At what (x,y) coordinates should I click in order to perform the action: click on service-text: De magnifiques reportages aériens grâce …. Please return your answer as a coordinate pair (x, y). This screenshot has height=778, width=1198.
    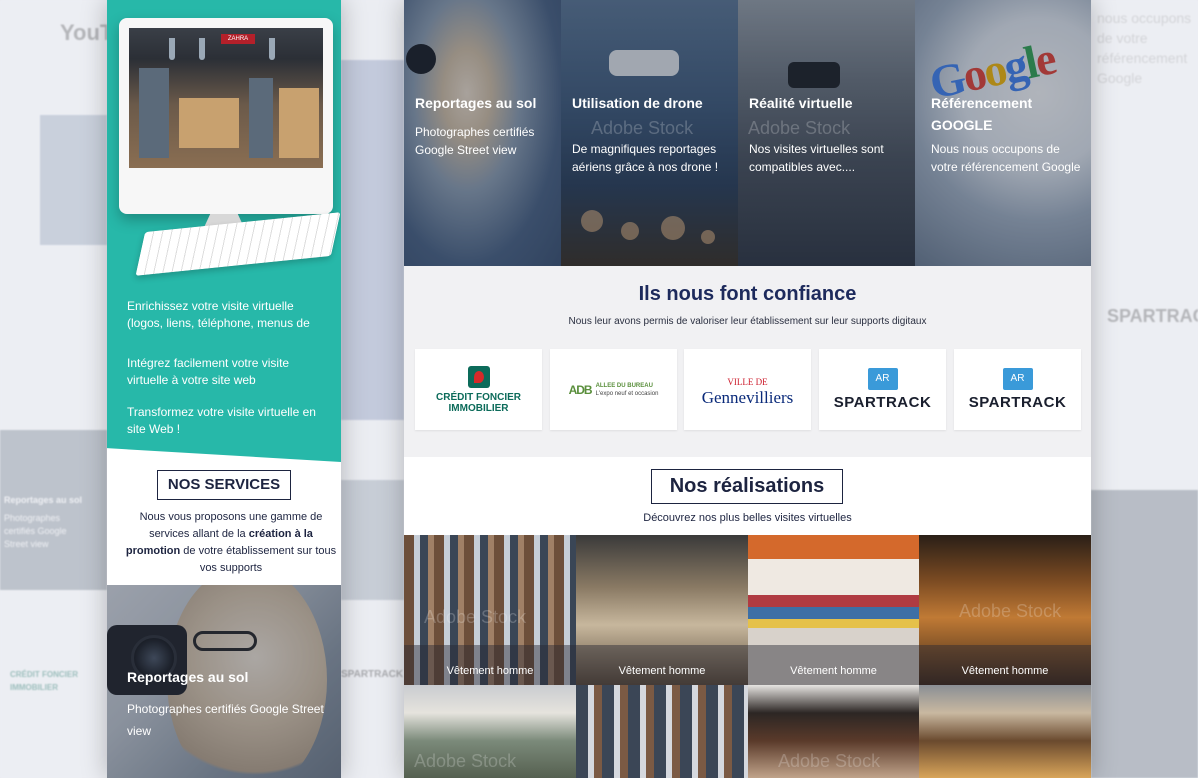
    Looking at the image, I should click on (645, 158).